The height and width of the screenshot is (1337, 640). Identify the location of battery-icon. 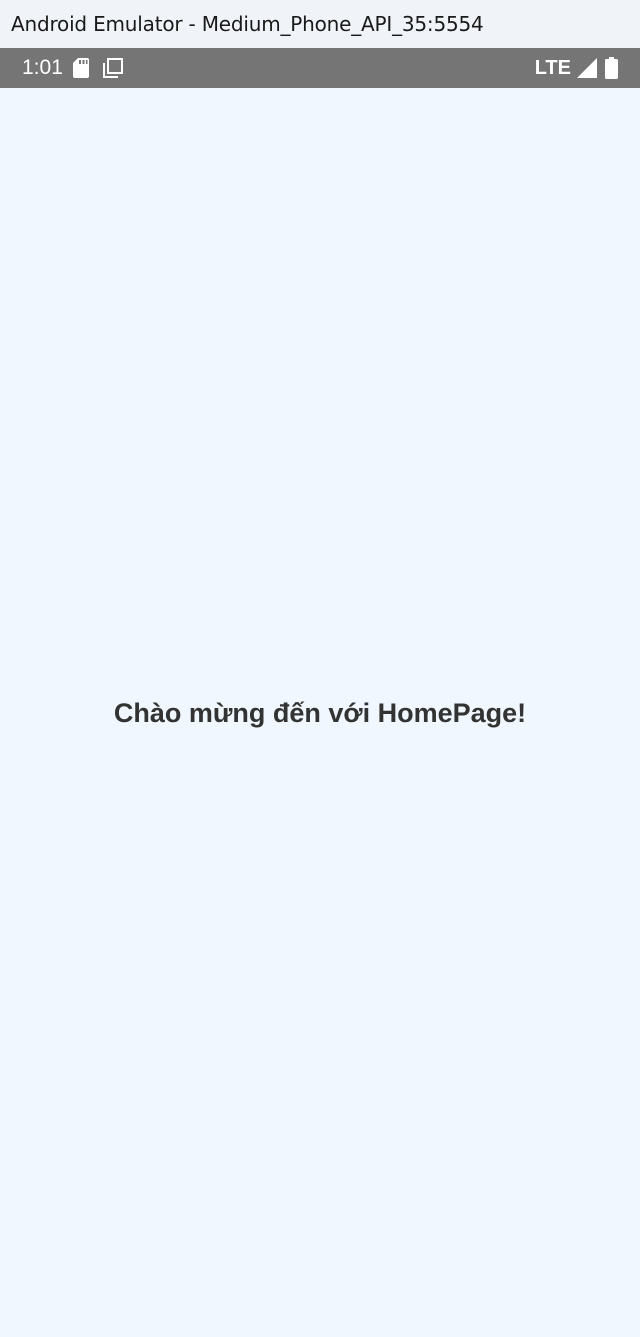
(611, 68).